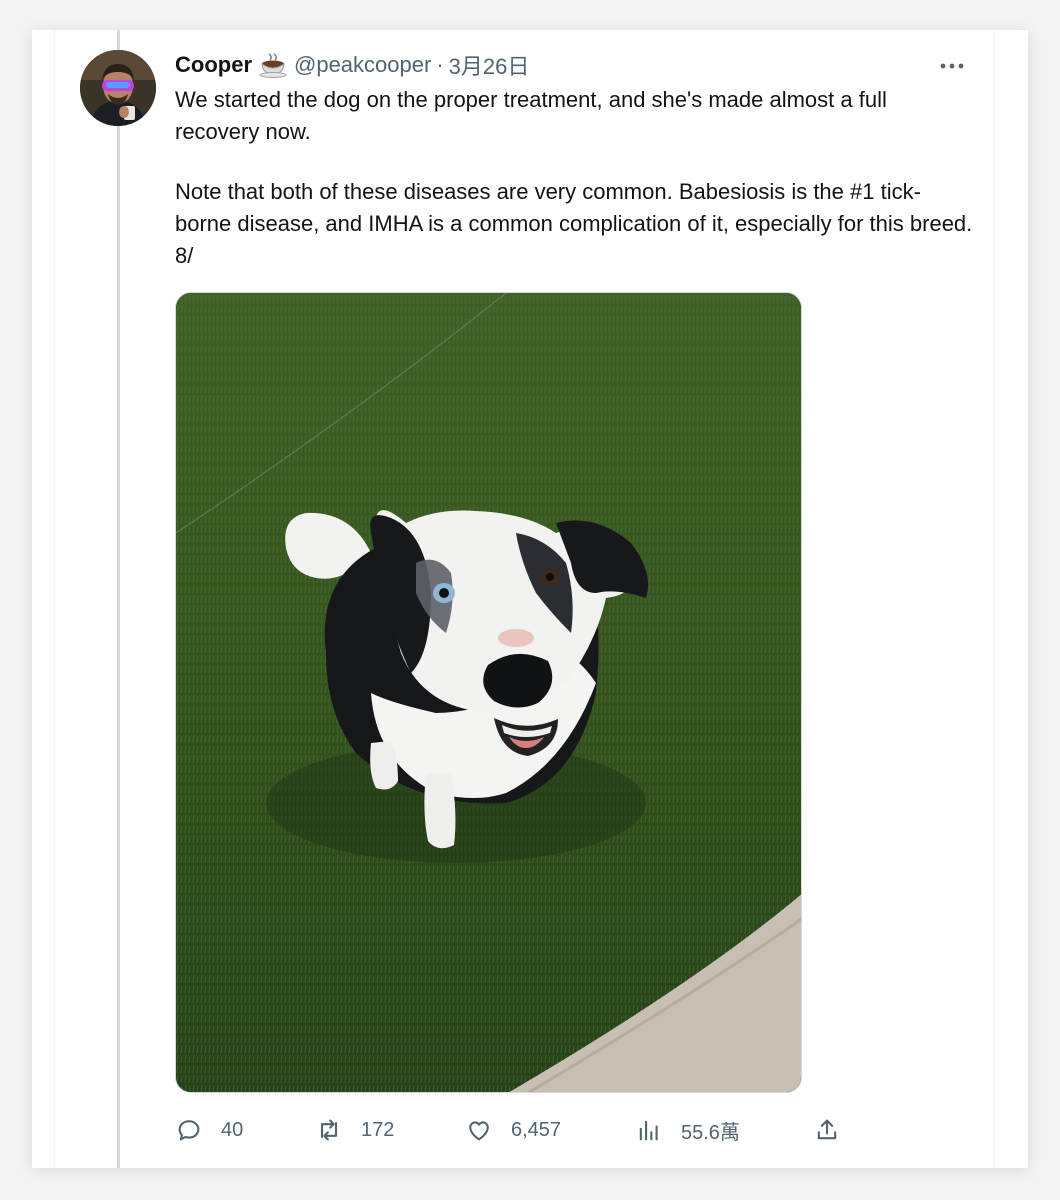 The image size is (1060, 1200). Describe the element at coordinates (479, 1131) in the screenshot. I see `heart-icon` at that location.